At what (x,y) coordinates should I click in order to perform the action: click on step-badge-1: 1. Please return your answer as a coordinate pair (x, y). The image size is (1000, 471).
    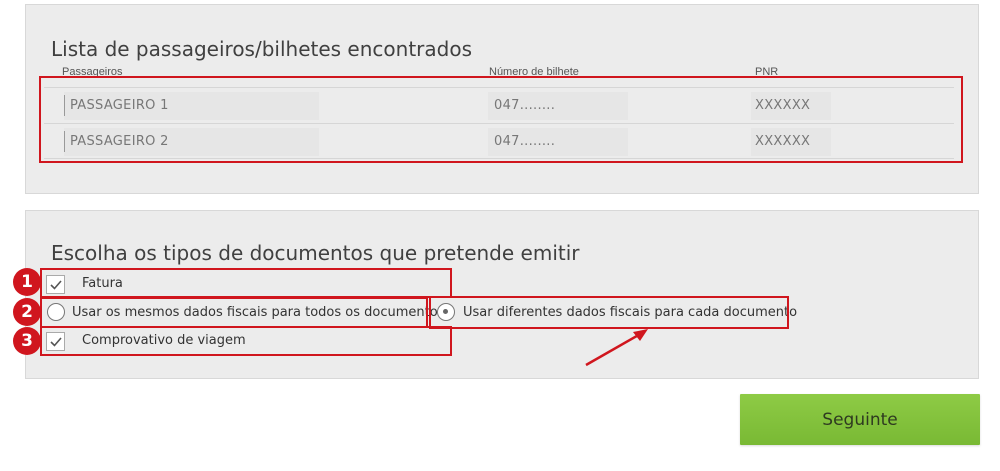
    Looking at the image, I should click on (27, 282).